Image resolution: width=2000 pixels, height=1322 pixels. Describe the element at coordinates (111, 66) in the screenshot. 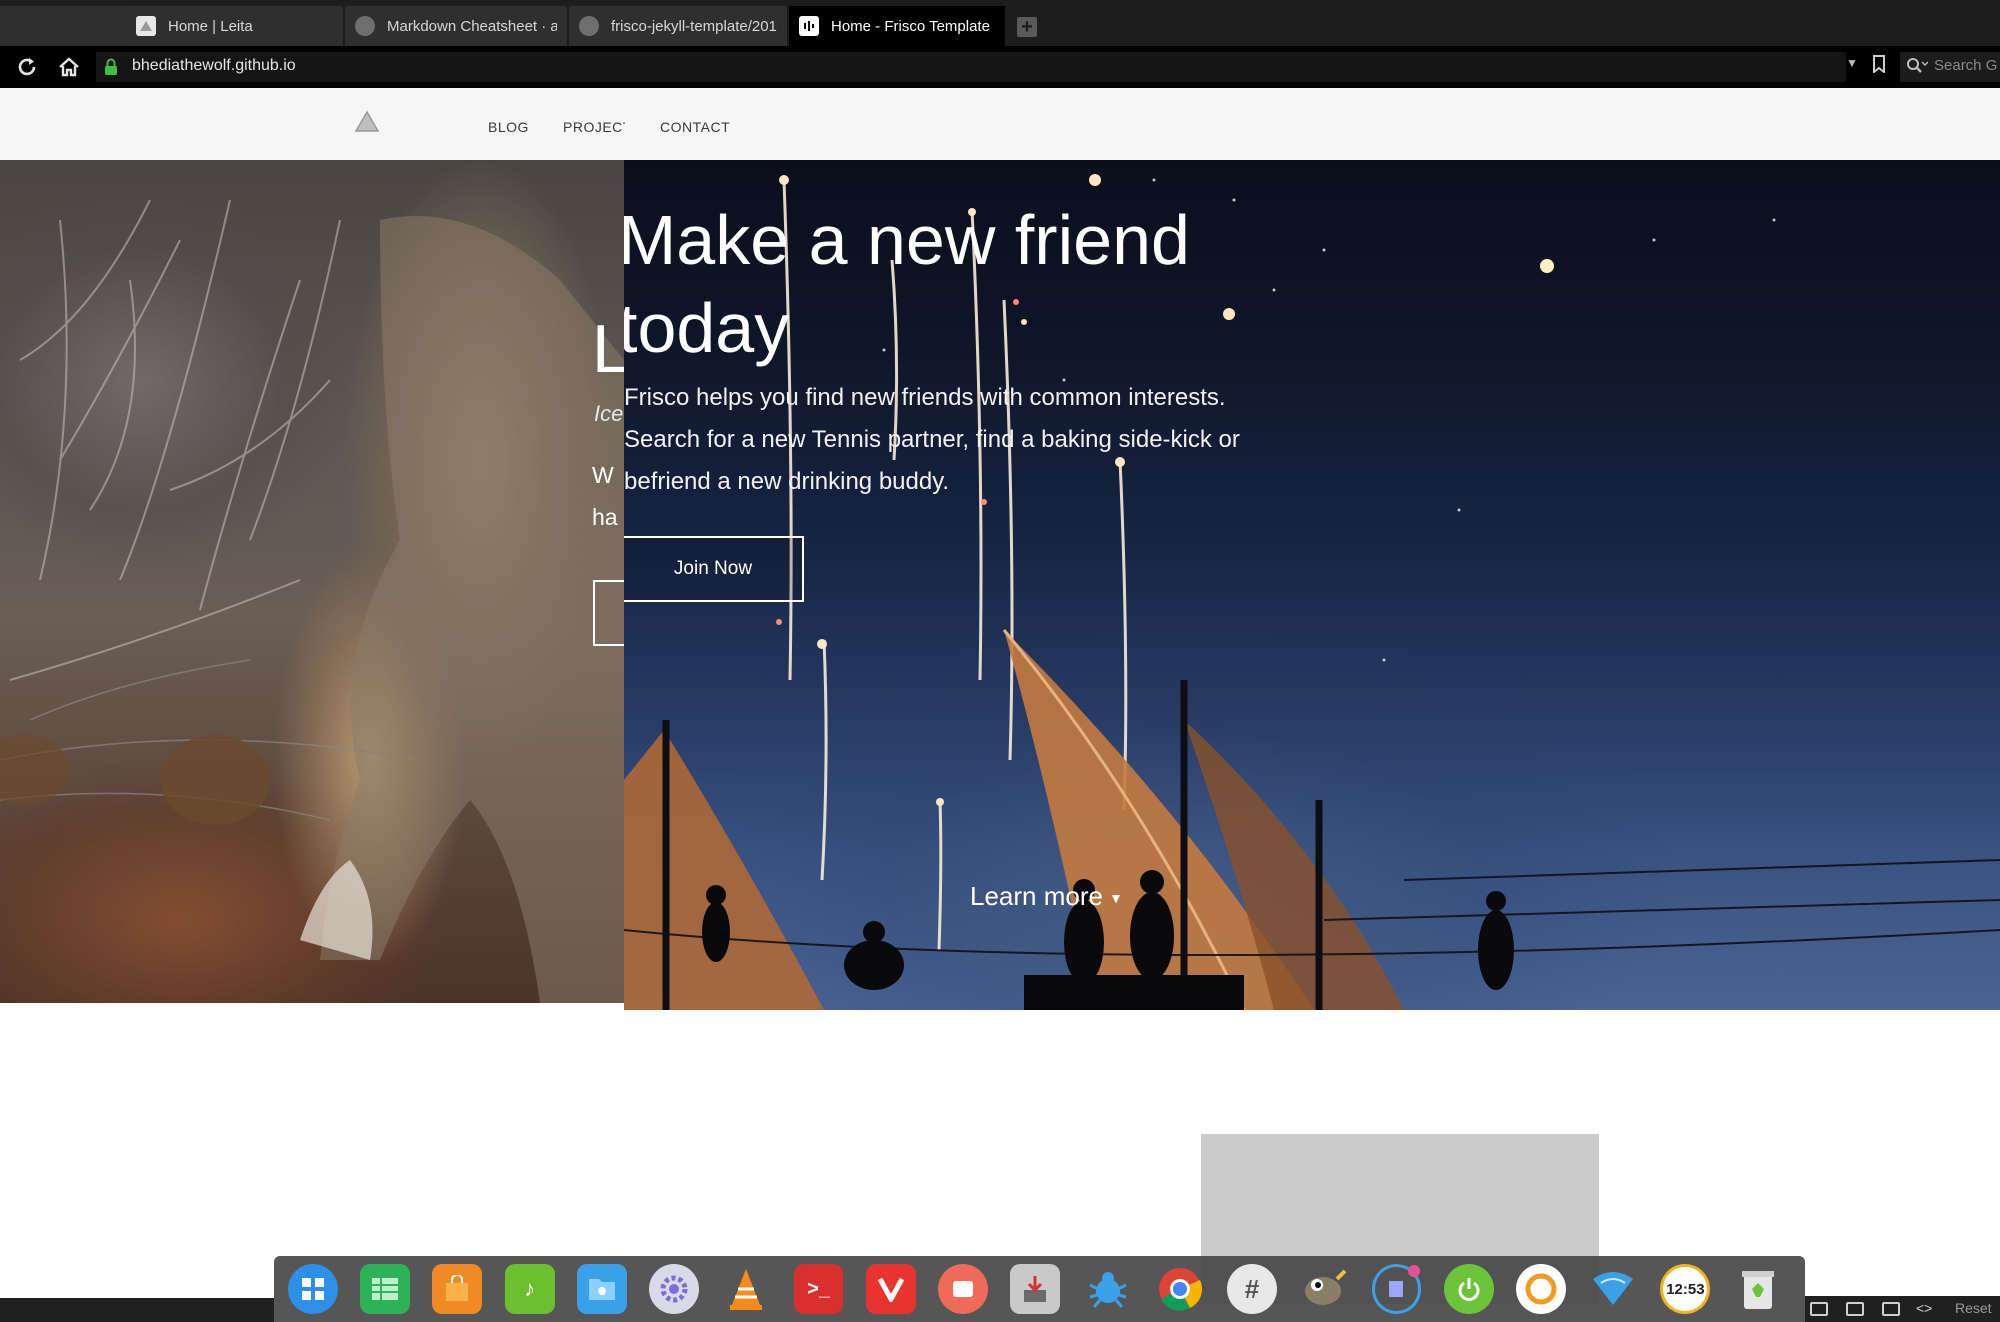

I see `lock-icon` at that location.